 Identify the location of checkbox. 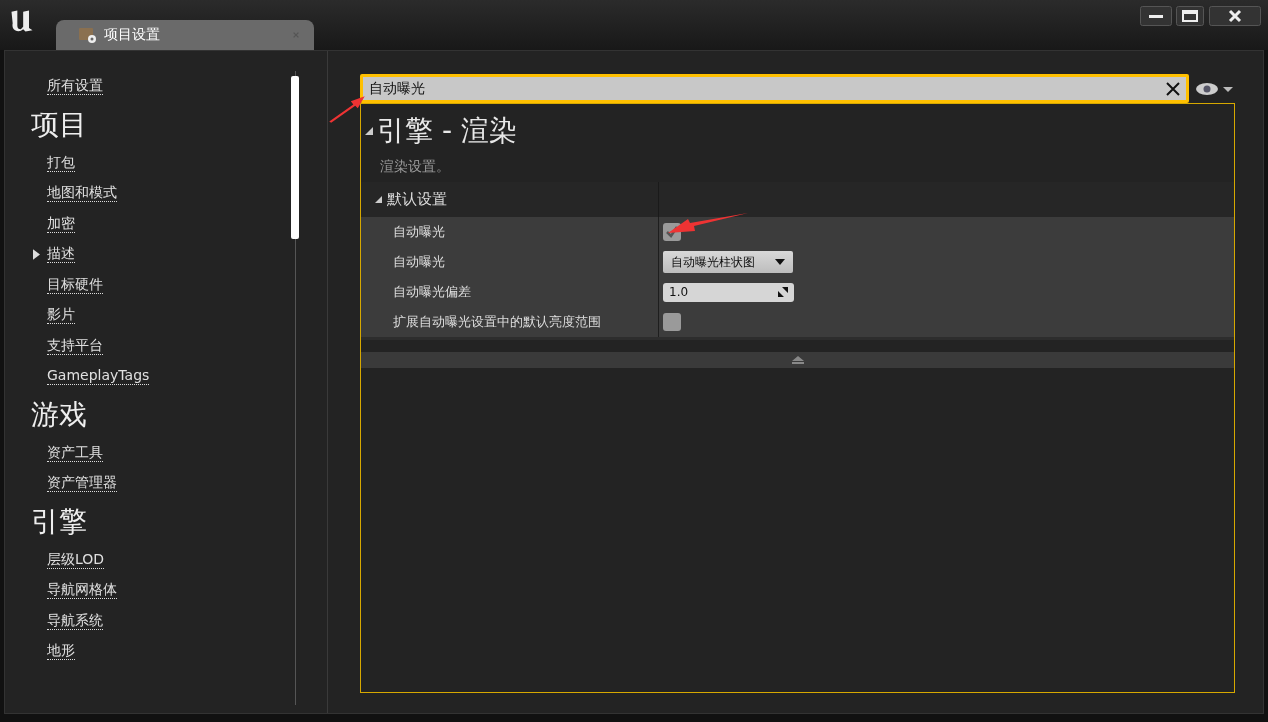
(672, 322).